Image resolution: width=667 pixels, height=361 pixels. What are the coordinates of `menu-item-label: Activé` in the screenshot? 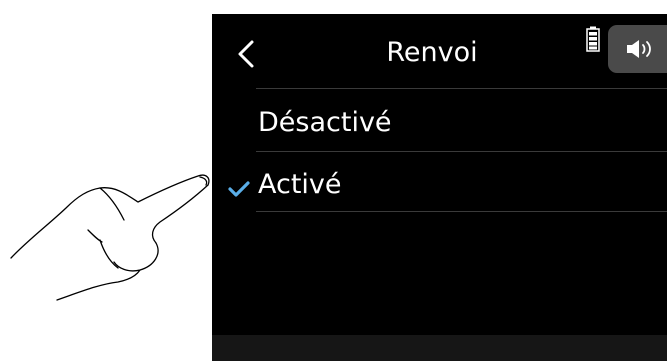 It's located at (300, 184).